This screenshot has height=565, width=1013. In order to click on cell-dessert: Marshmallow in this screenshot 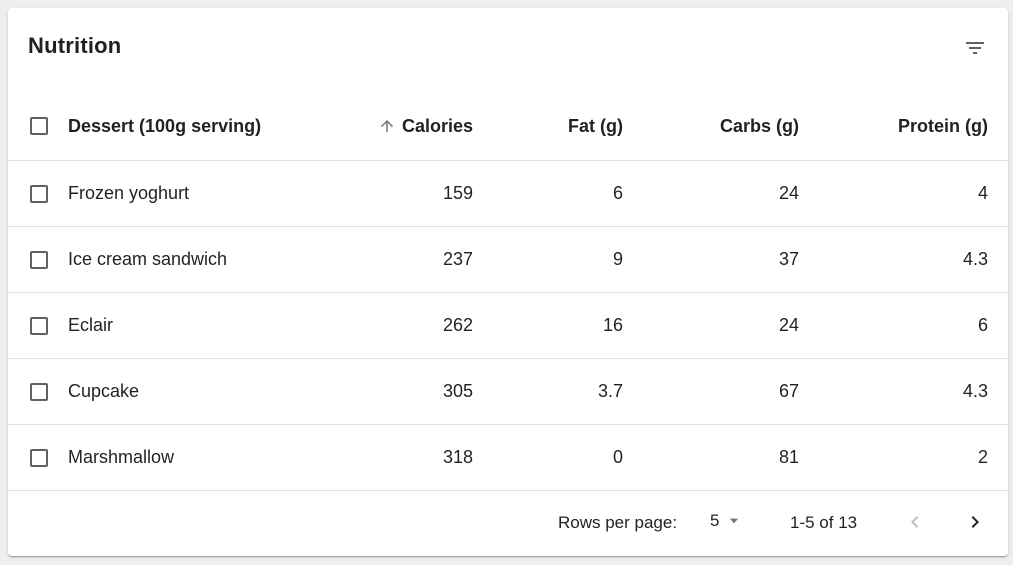, I will do `click(121, 457)`.